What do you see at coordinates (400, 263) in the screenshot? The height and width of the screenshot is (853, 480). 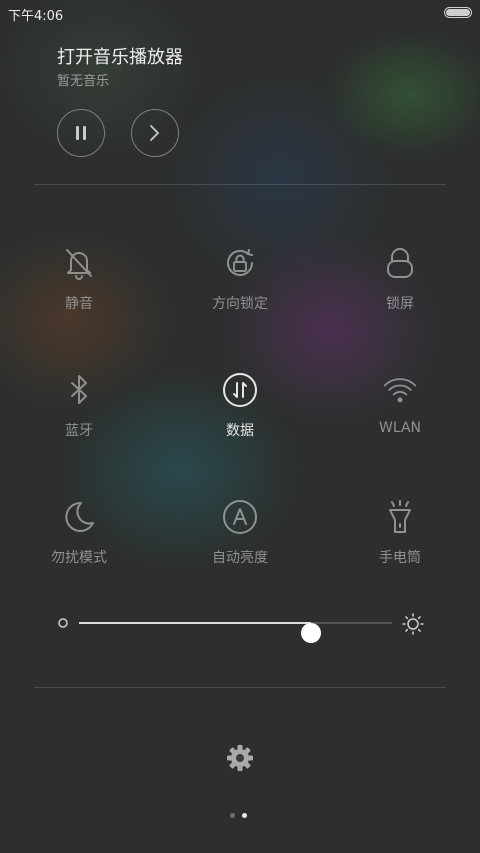 I see `lock-icon` at bounding box center [400, 263].